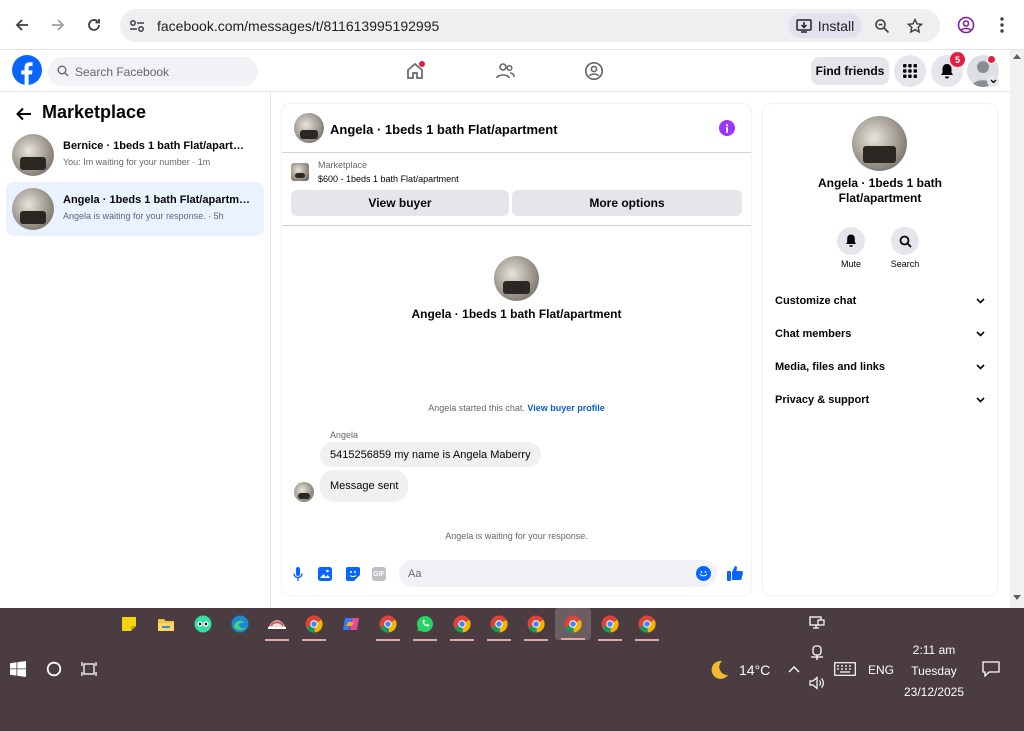 The height and width of the screenshot is (731, 1024). What do you see at coordinates (905, 241) in the screenshot?
I see `search-chat-button` at bounding box center [905, 241].